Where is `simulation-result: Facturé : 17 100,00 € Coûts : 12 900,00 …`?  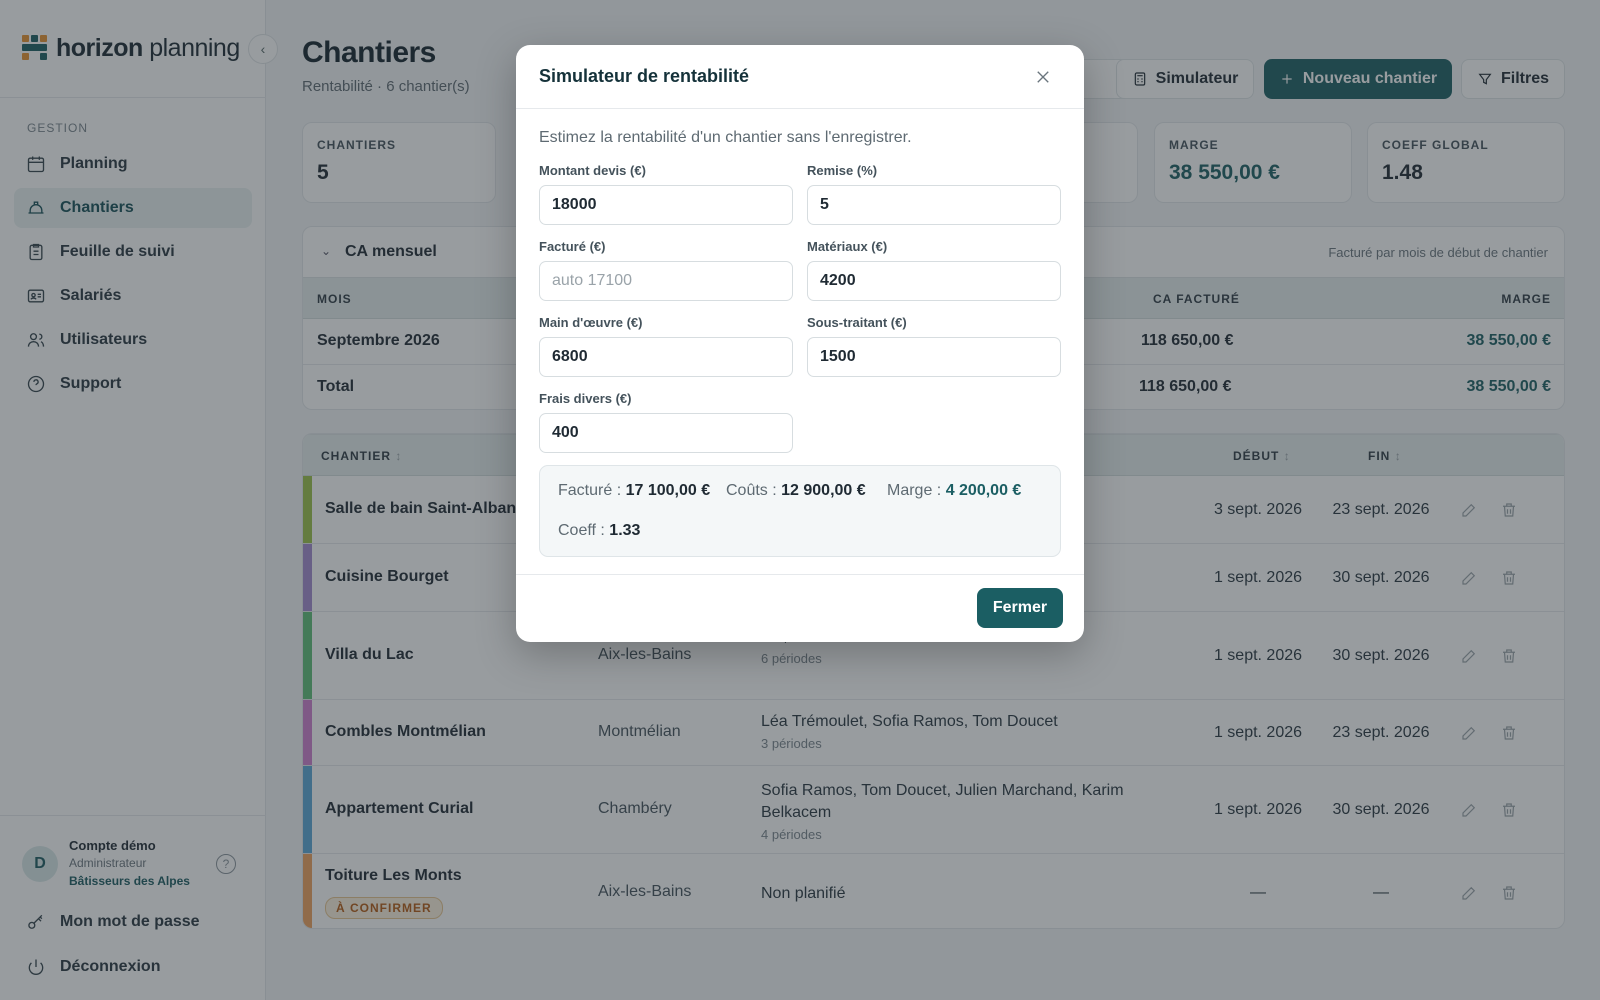
simulation-result: Facturé : 17 100,00 € Coûts : 12 900,00 … is located at coordinates (800, 511).